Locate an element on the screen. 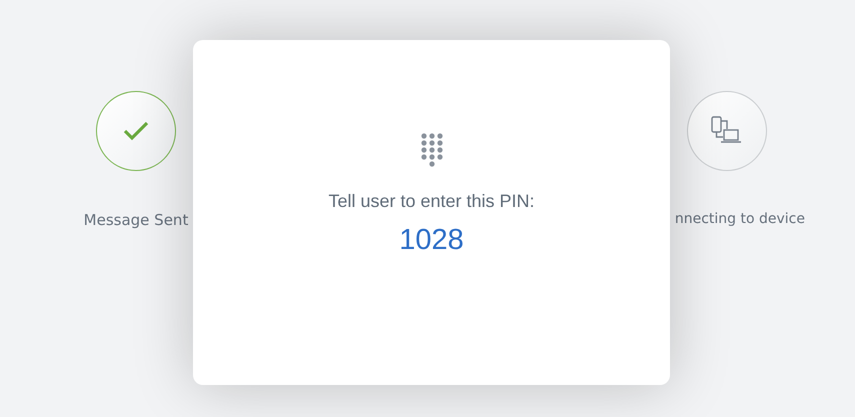 Image resolution: width=855 pixels, height=417 pixels. pin-code: 1028 is located at coordinates (431, 240).